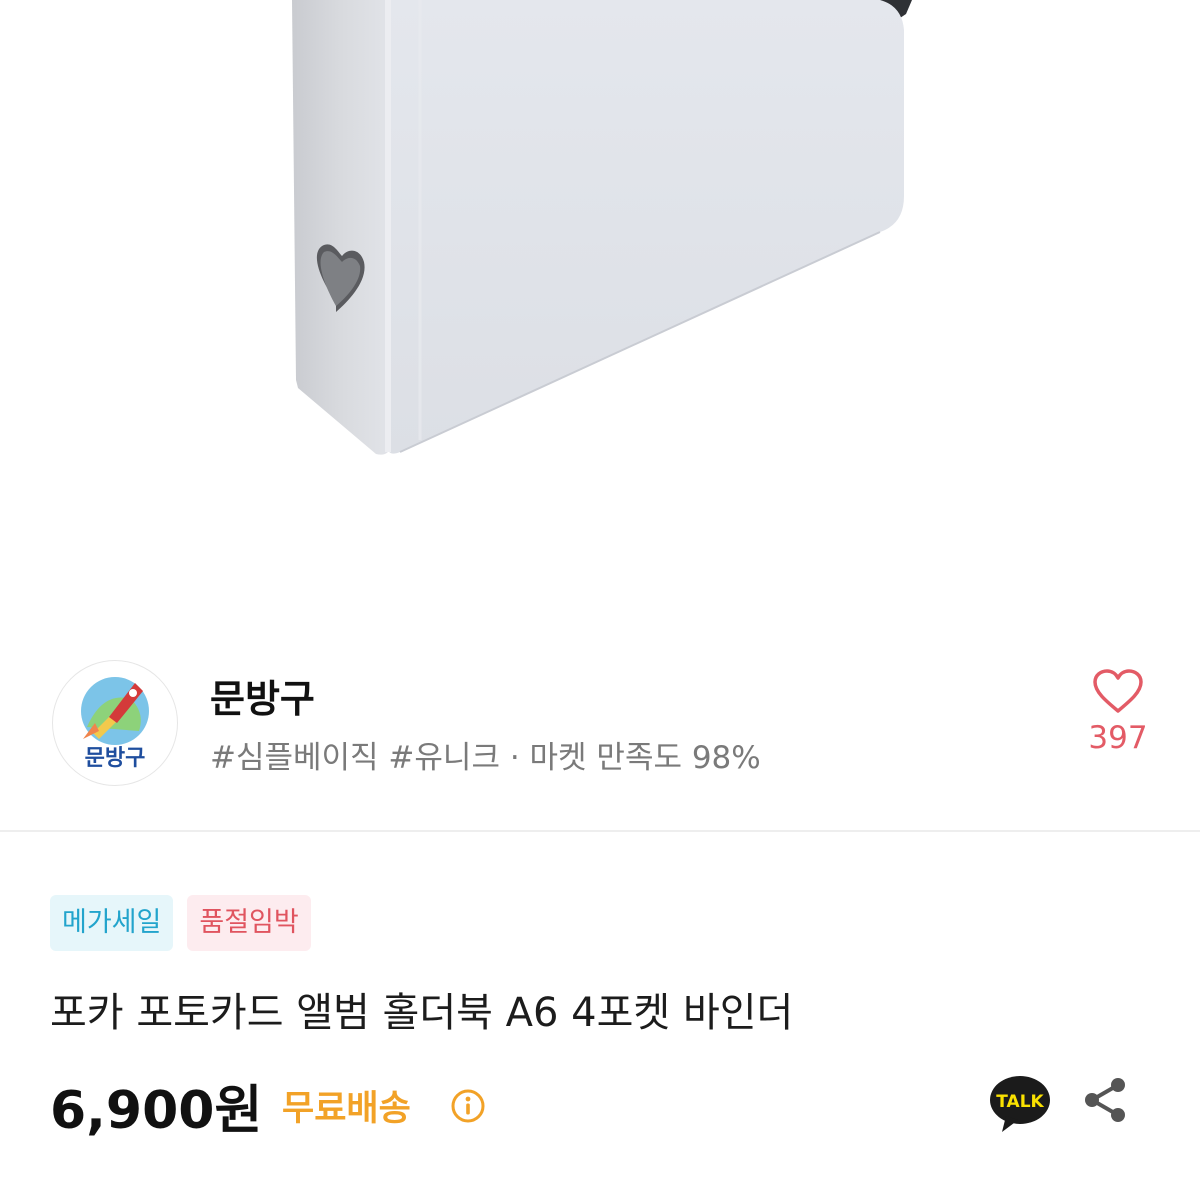 This screenshot has height=1200, width=1200. What do you see at coordinates (156, 1111) in the screenshot?
I see `product-price: 6,900원` at bounding box center [156, 1111].